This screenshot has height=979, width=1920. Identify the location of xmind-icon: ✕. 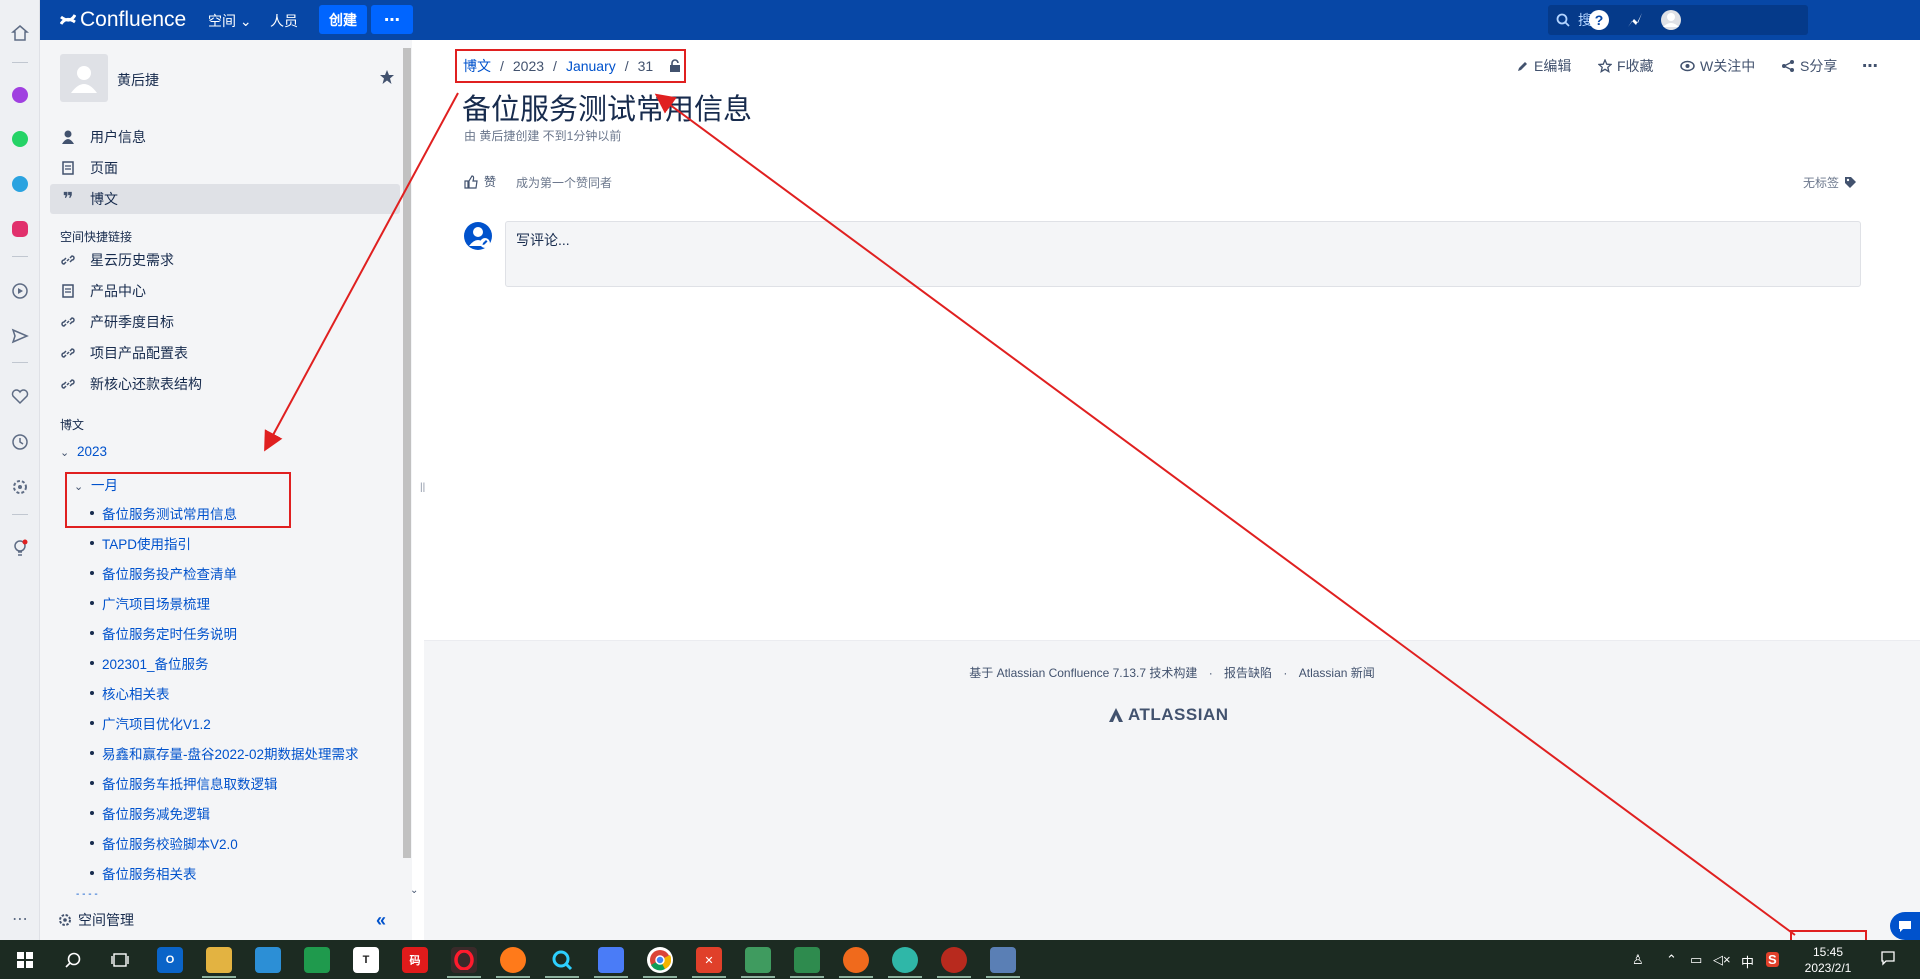
(709, 960).